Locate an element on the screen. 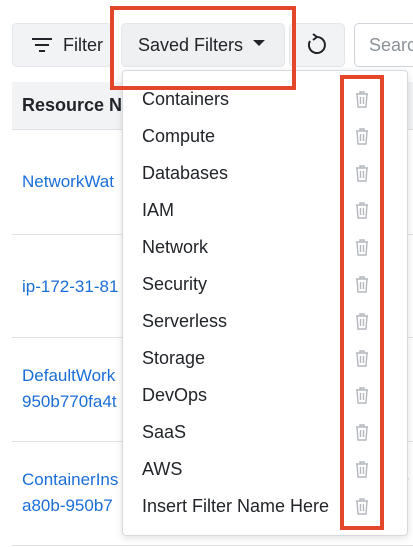  saved-filter-item: Databases is located at coordinates (265, 173).